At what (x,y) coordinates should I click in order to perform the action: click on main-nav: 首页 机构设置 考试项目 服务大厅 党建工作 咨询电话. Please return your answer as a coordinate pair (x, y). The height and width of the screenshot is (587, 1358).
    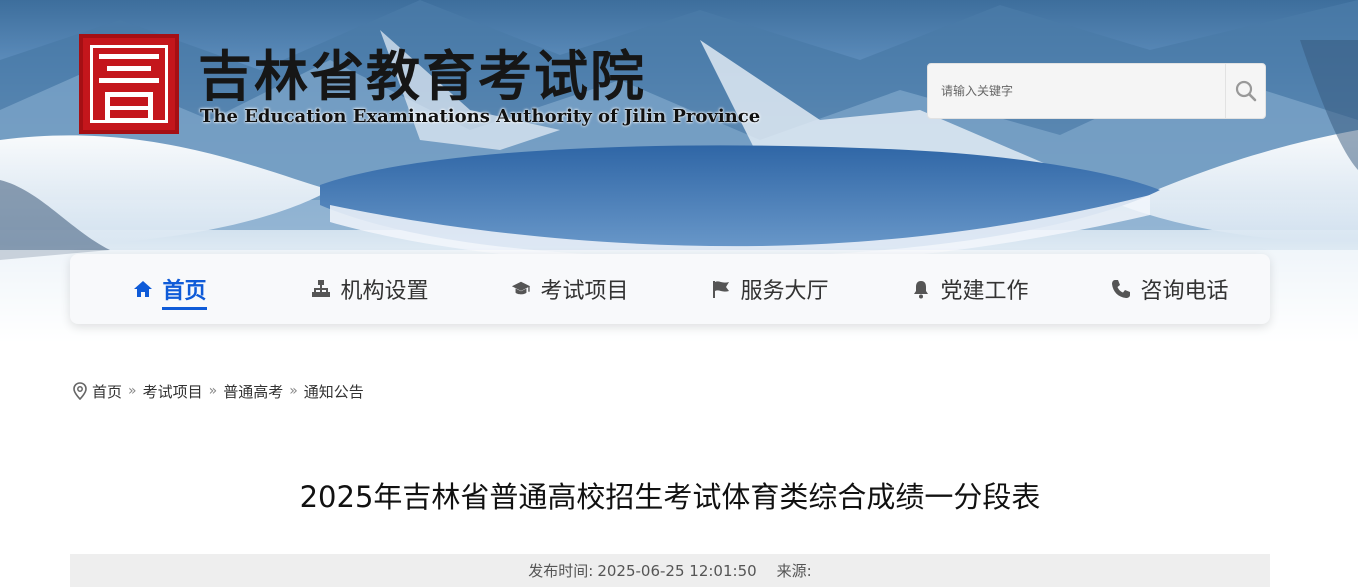
    Looking at the image, I should click on (670, 289).